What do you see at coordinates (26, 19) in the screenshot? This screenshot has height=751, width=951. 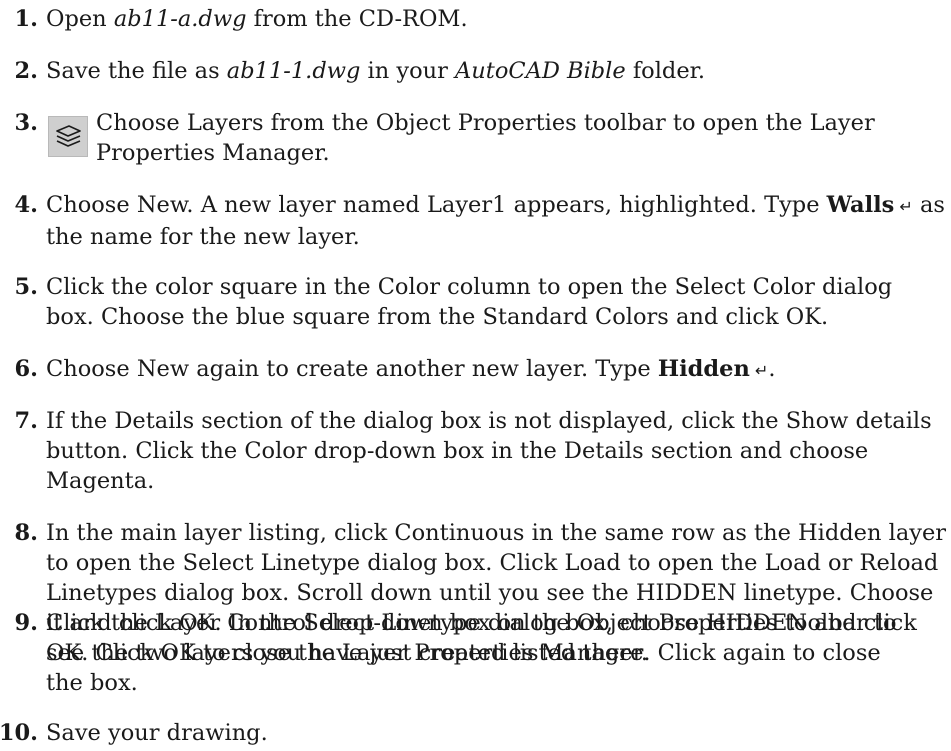 I see `step-number: 1.` at bounding box center [26, 19].